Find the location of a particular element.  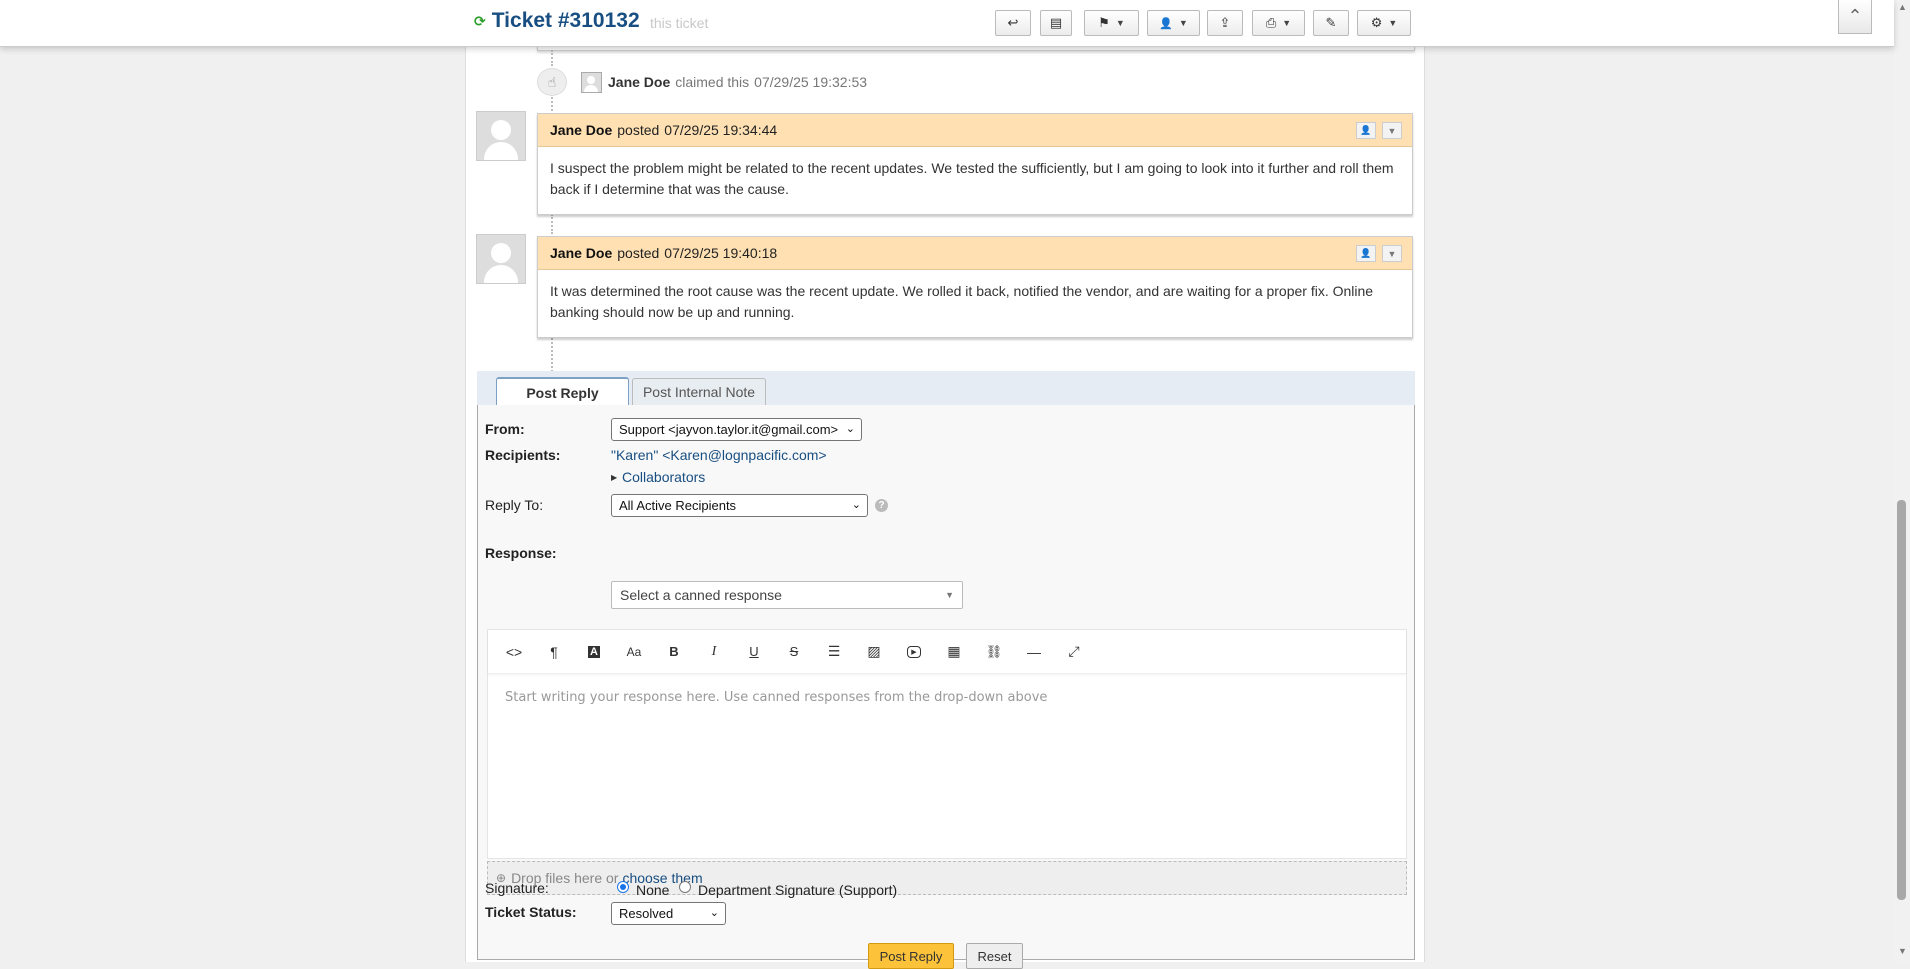

assign-user-icon: 👤 is located at coordinates (1166, 23).